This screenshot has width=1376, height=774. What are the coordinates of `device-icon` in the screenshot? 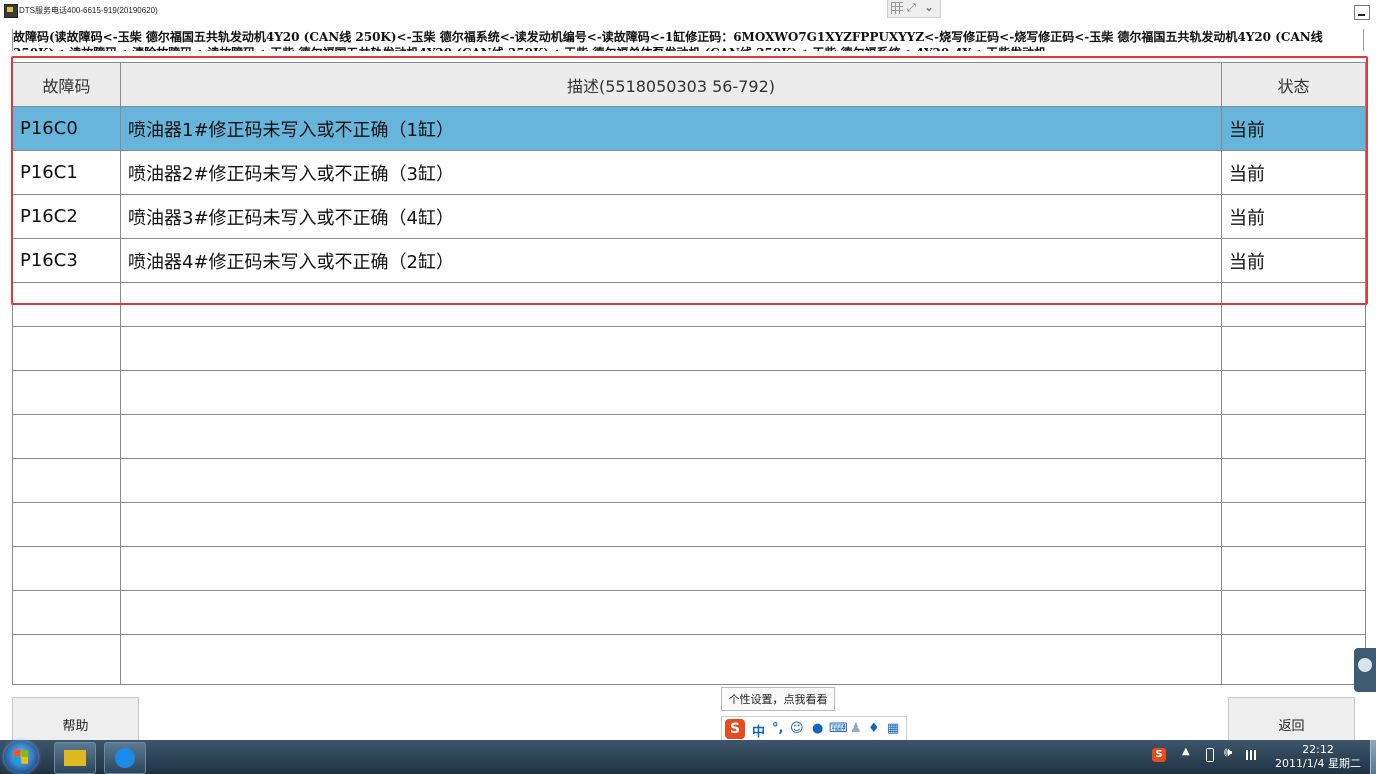 It's located at (1210, 755).